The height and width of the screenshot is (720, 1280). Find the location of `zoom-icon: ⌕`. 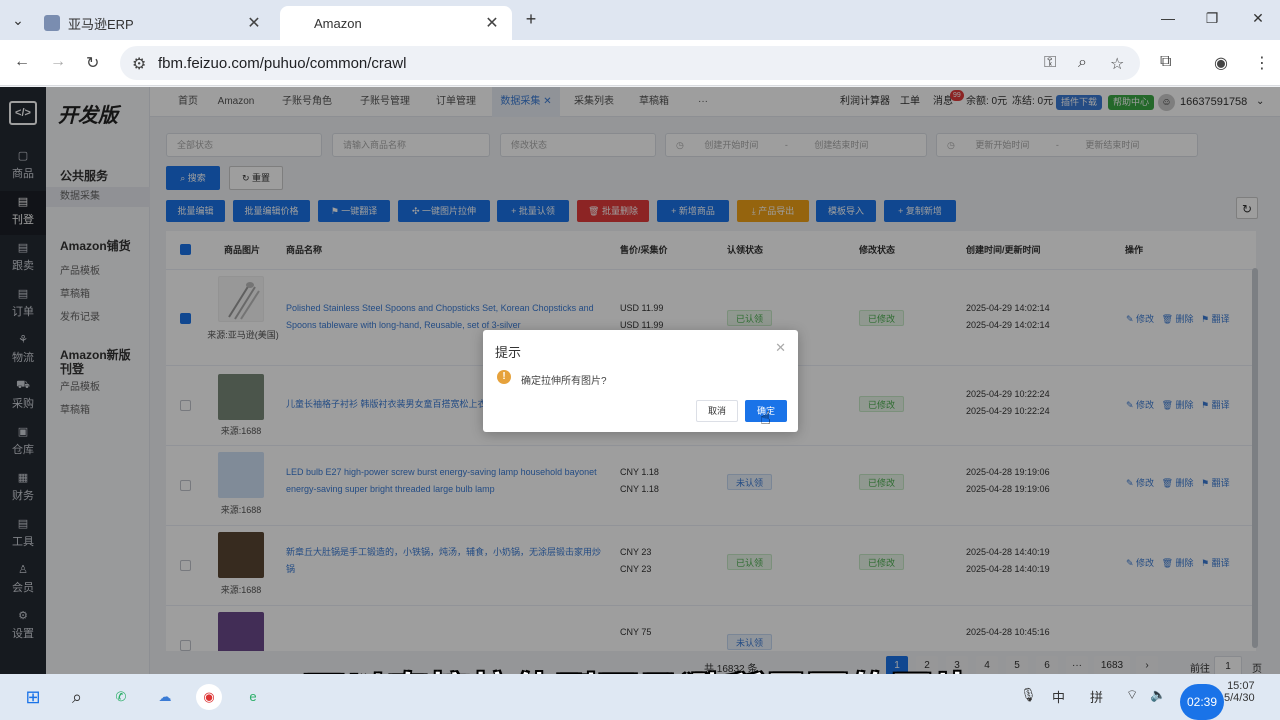

zoom-icon: ⌕ is located at coordinates (1082, 63).